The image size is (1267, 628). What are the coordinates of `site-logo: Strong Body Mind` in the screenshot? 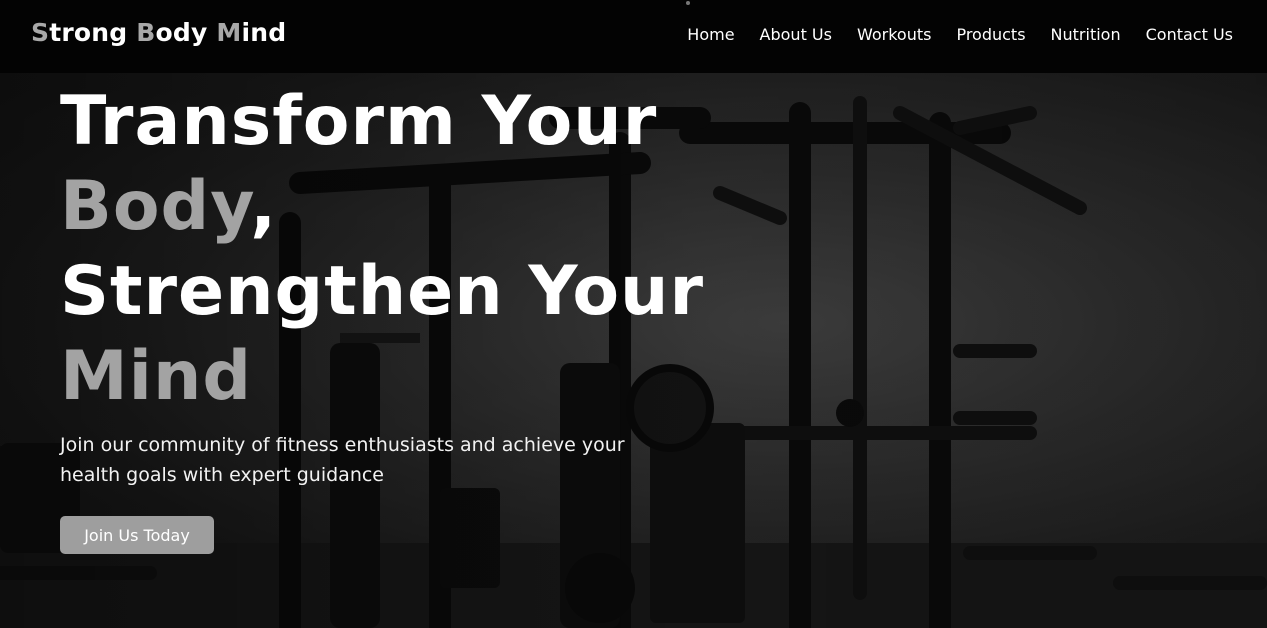 It's located at (158, 32).